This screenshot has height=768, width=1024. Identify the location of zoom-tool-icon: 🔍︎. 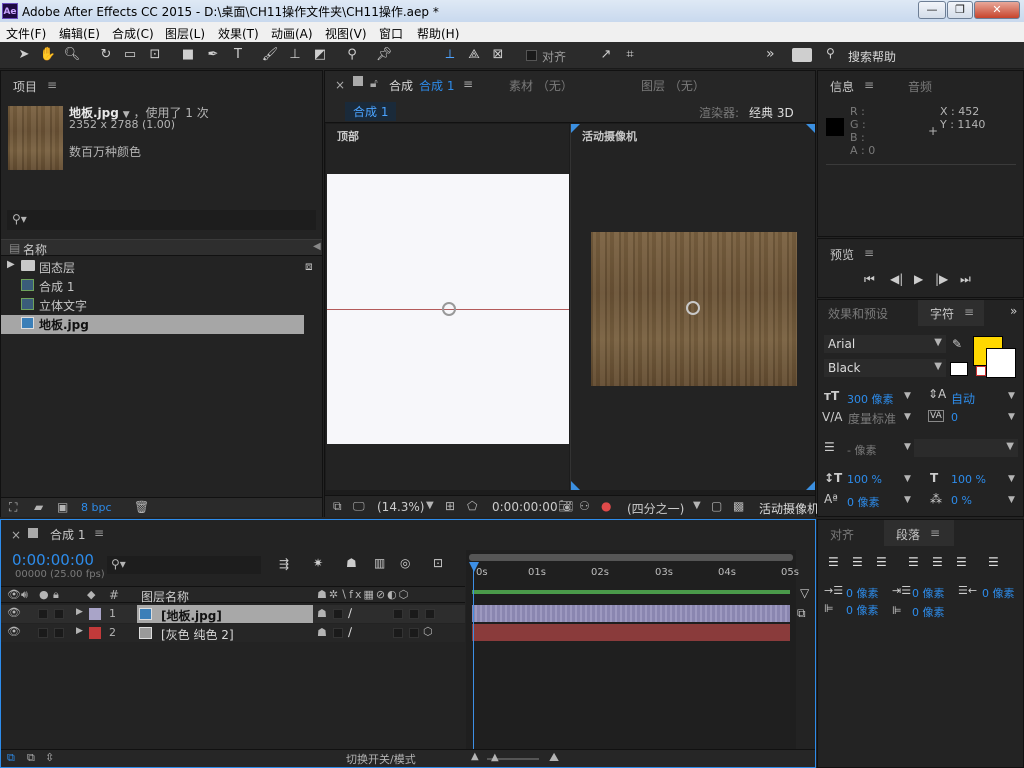
(72, 55).